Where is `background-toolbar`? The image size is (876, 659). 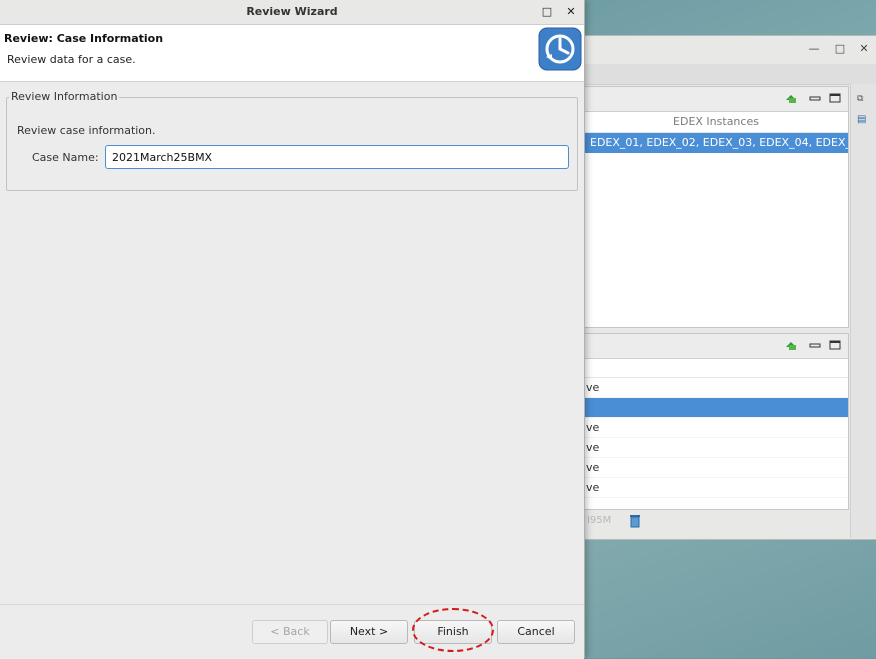 background-toolbar is located at coordinates (718, 74).